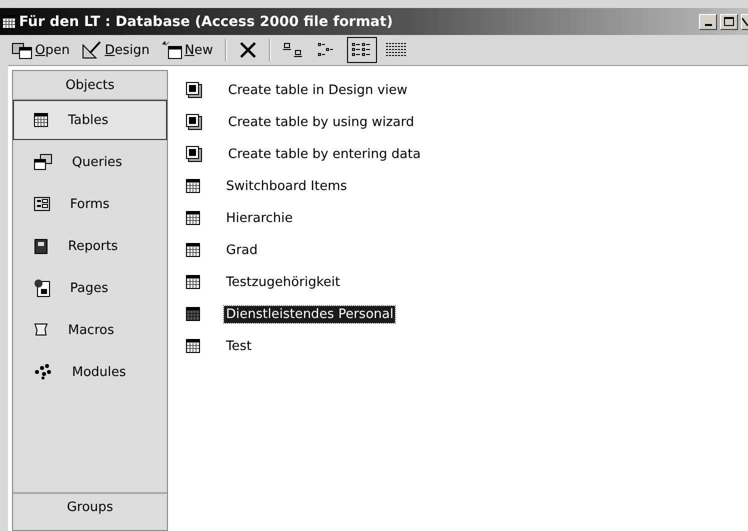 The width and height of the screenshot is (748, 531). I want to click on object-type-label: Pages, so click(89, 288).